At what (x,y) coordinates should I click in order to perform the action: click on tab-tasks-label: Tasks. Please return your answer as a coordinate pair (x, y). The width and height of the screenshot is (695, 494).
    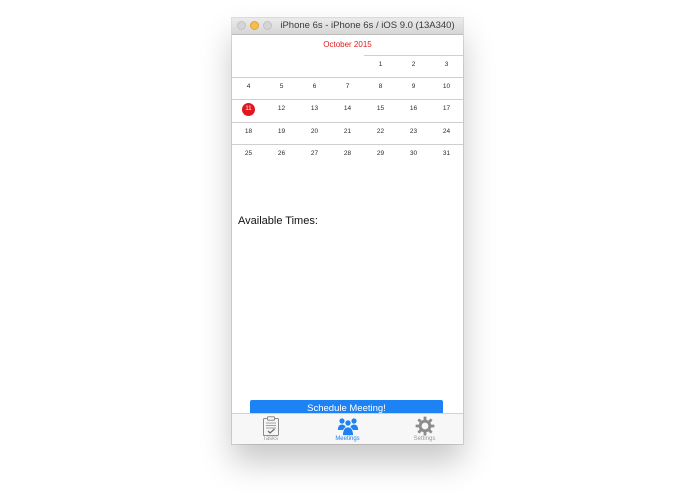
    Looking at the image, I should click on (270, 439).